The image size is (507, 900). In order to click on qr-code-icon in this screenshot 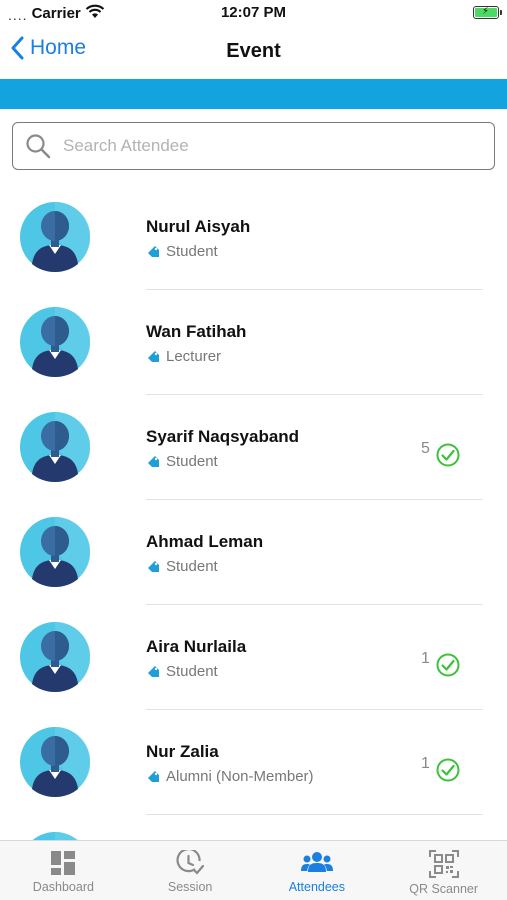, I will do `click(443, 864)`.